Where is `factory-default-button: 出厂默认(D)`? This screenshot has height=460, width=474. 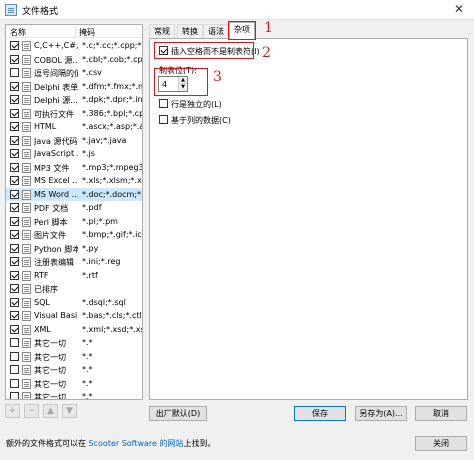
factory-default-button: 出厂默认(D) is located at coordinates (178, 413).